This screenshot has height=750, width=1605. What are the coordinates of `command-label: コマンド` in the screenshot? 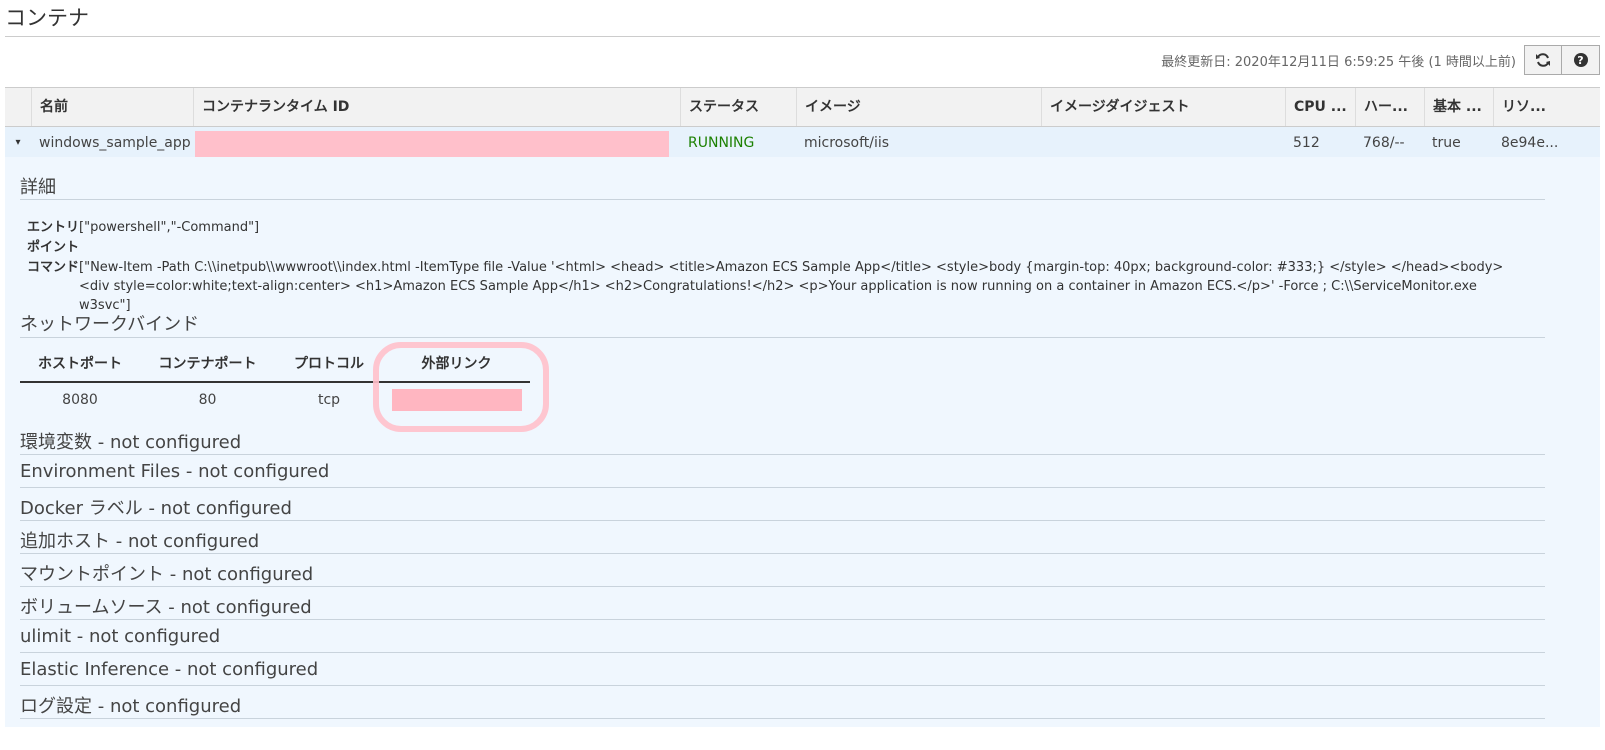 It's located at (53, 267).